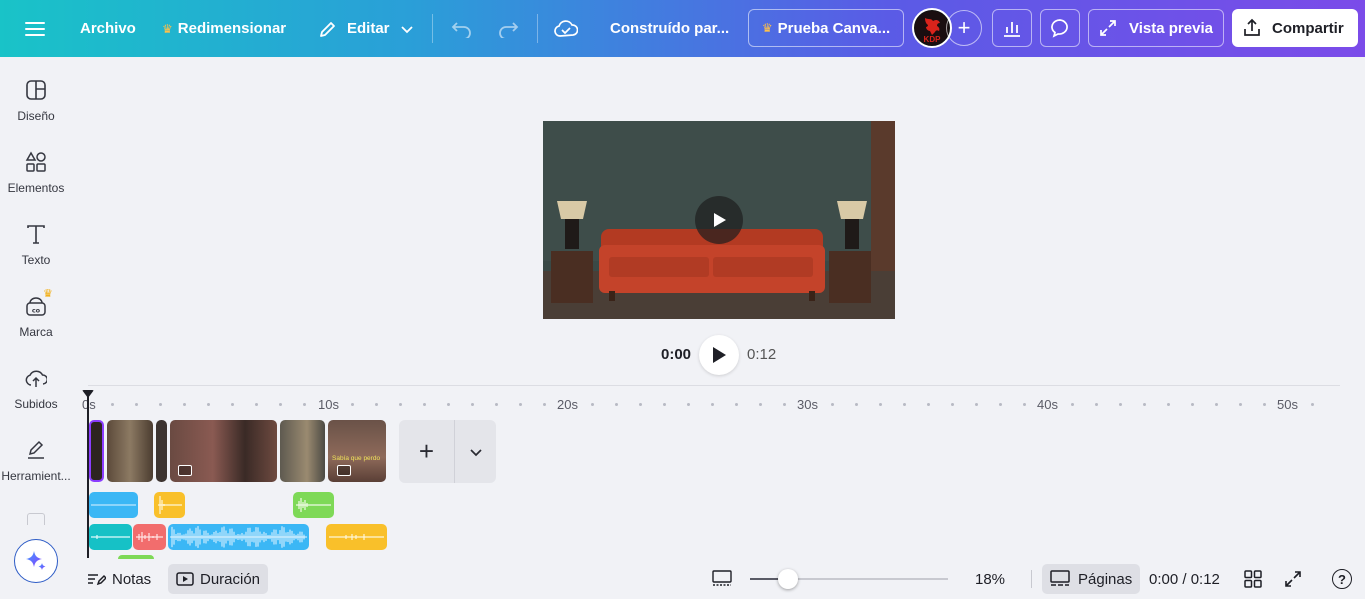 The width and height of the screenshot is (1365, 599). Describe the element at coordinates (1342, 579) in the screenshot. I see `help-button: ?` at that location.